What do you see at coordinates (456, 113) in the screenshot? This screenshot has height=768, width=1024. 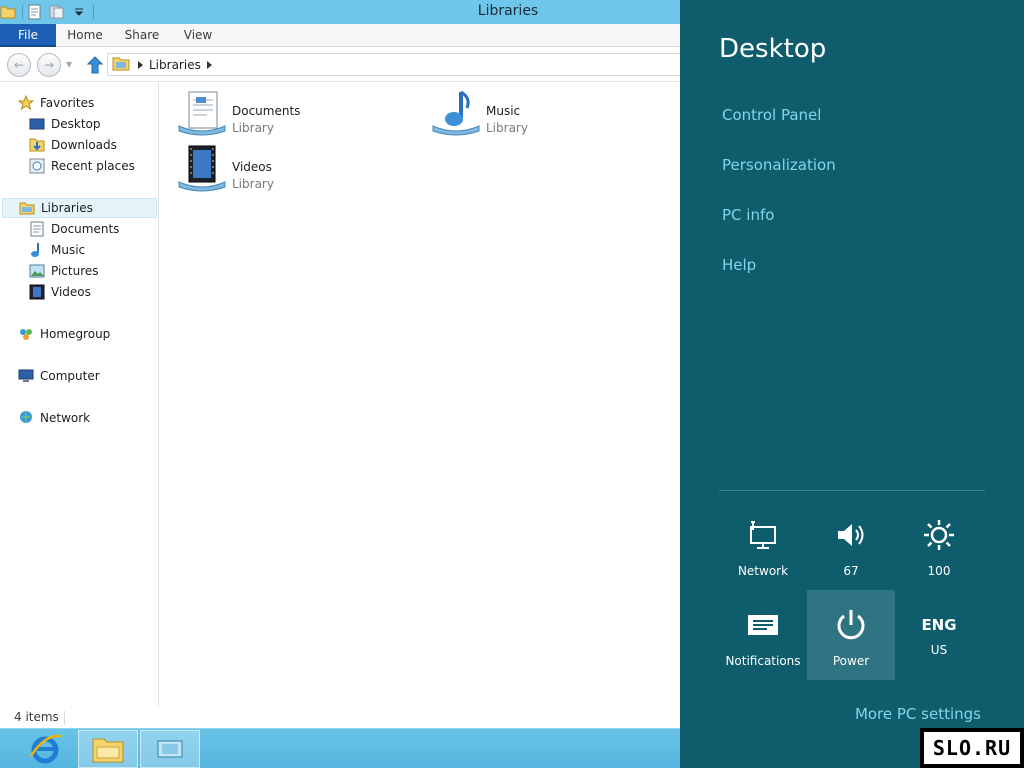 I see `music-library-icon` at bounding box center [456, 113].